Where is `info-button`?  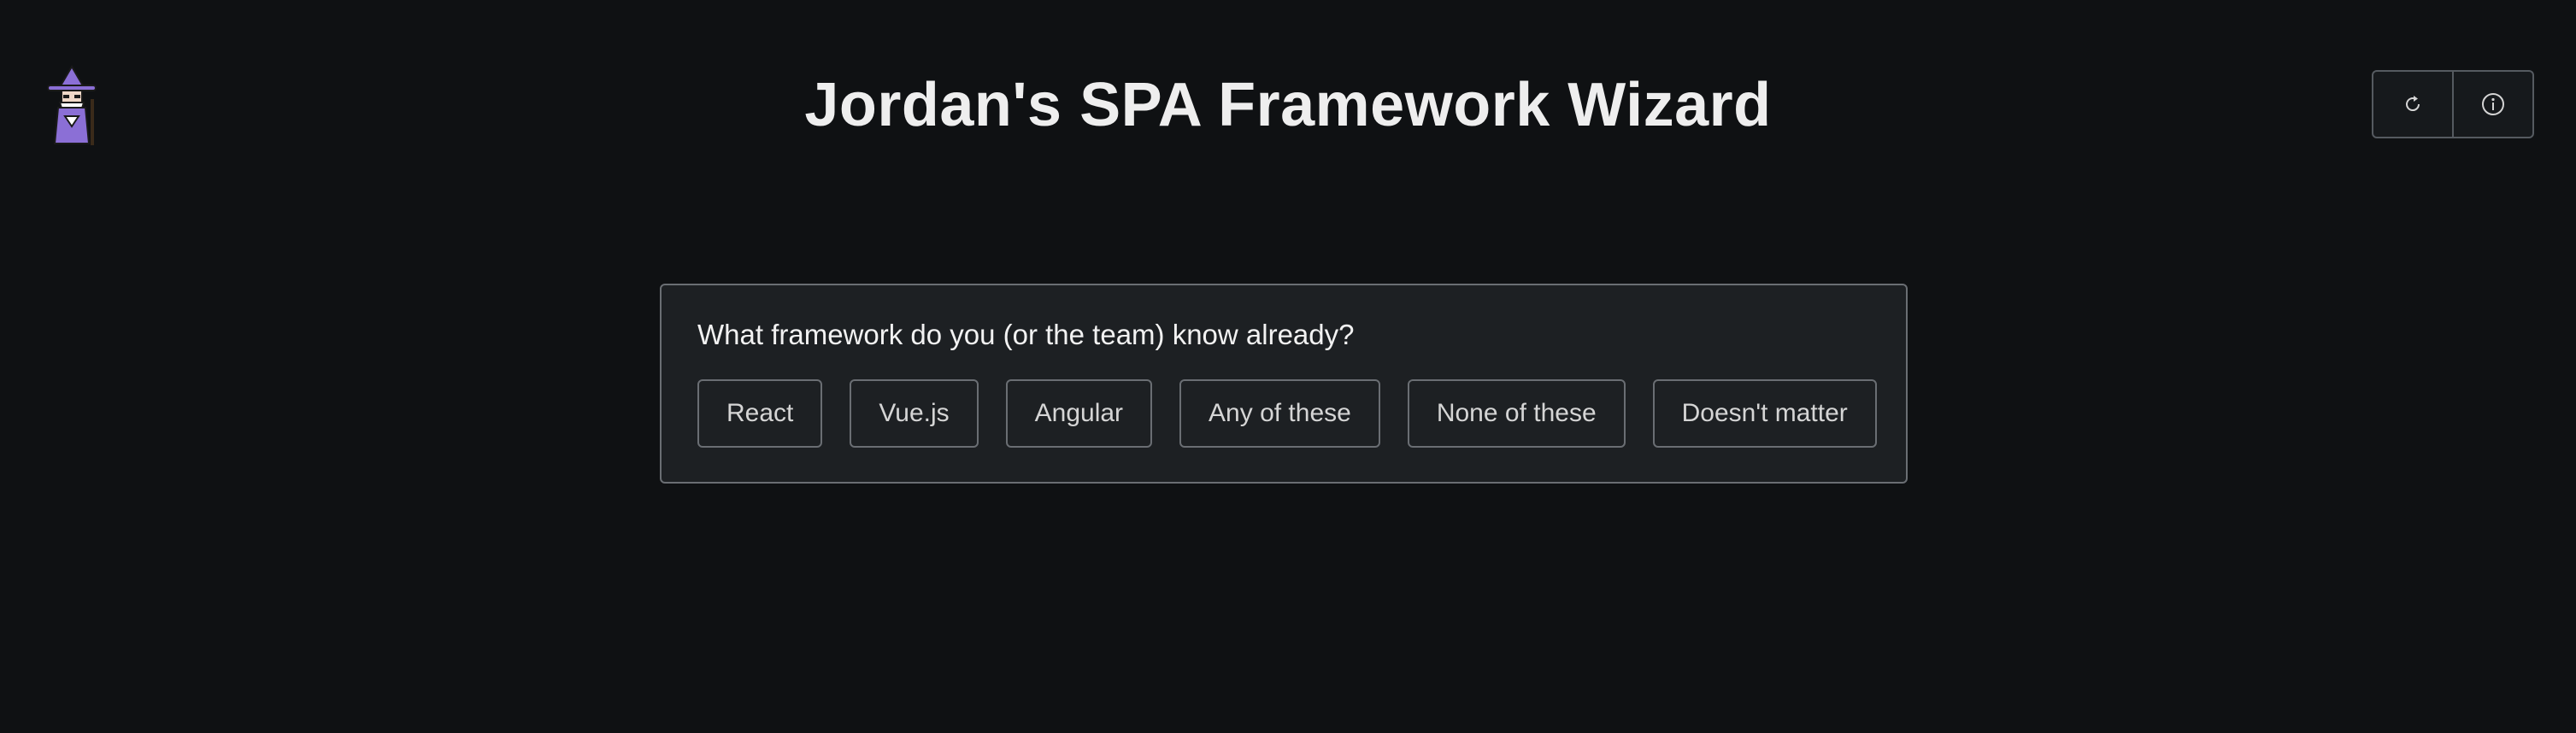 info-button is located at coordinates (2492, 104).